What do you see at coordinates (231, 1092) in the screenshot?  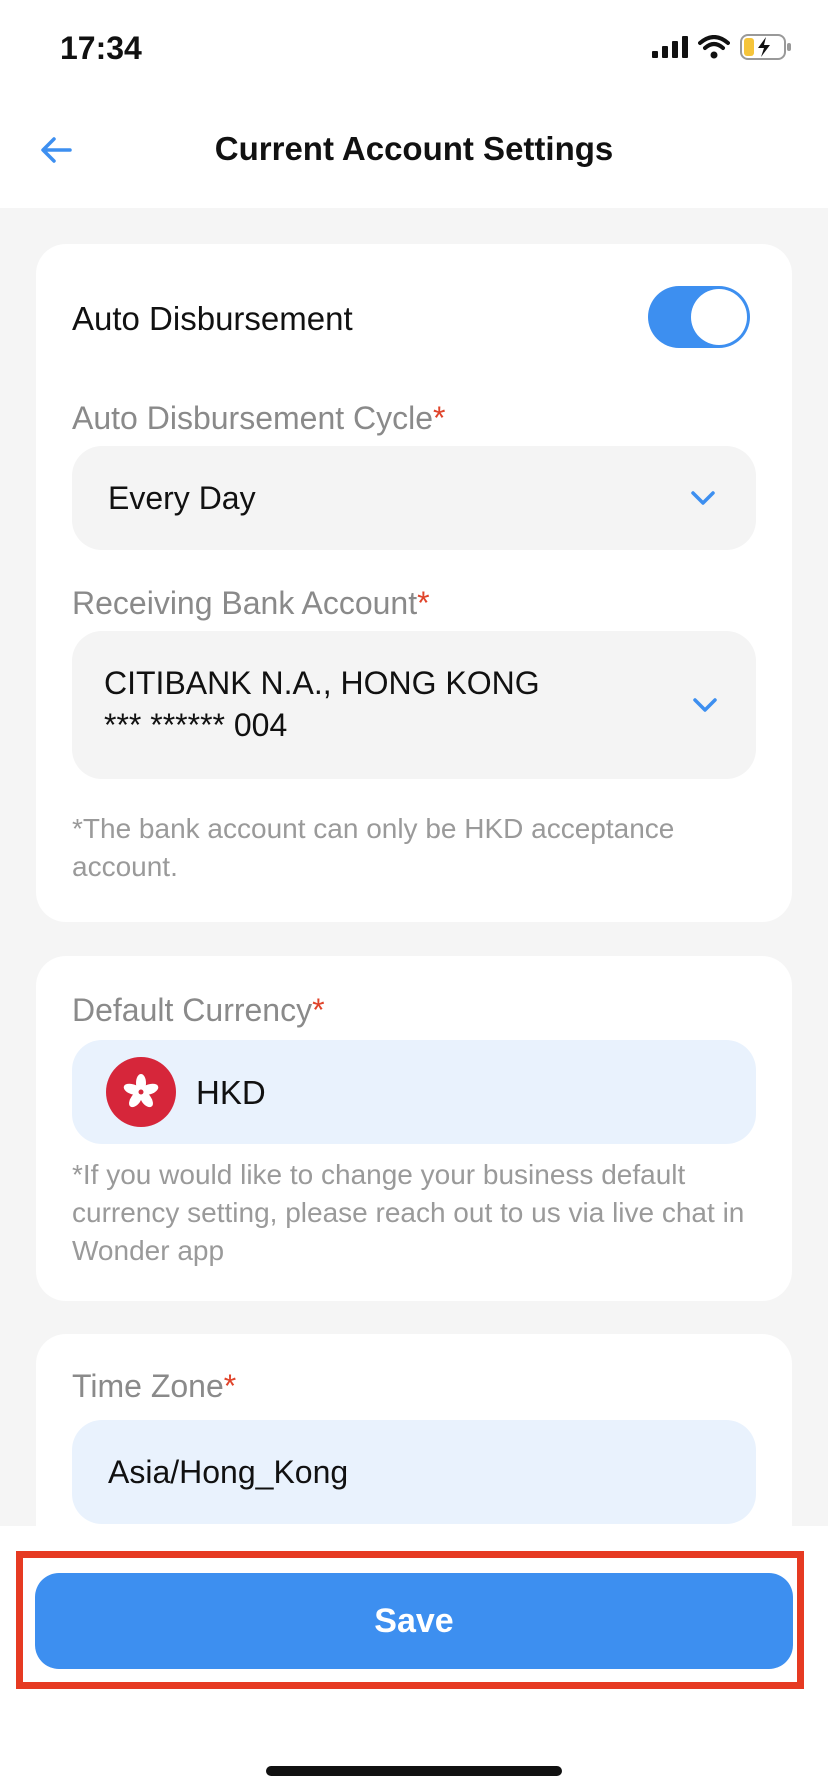 I see `currency-value: HKD` at bounding box center [231, 1092].